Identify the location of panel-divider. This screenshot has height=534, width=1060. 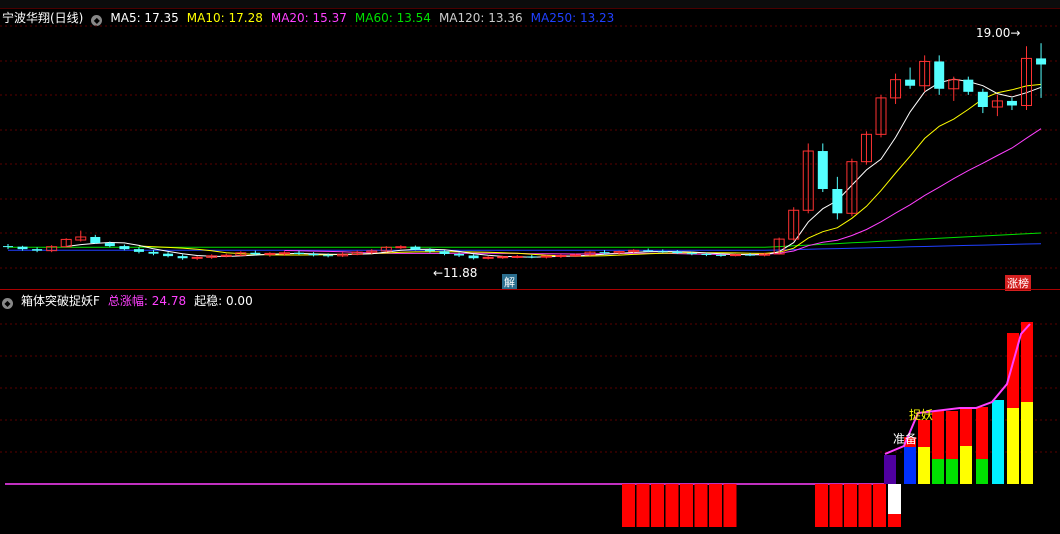
(530, 289).